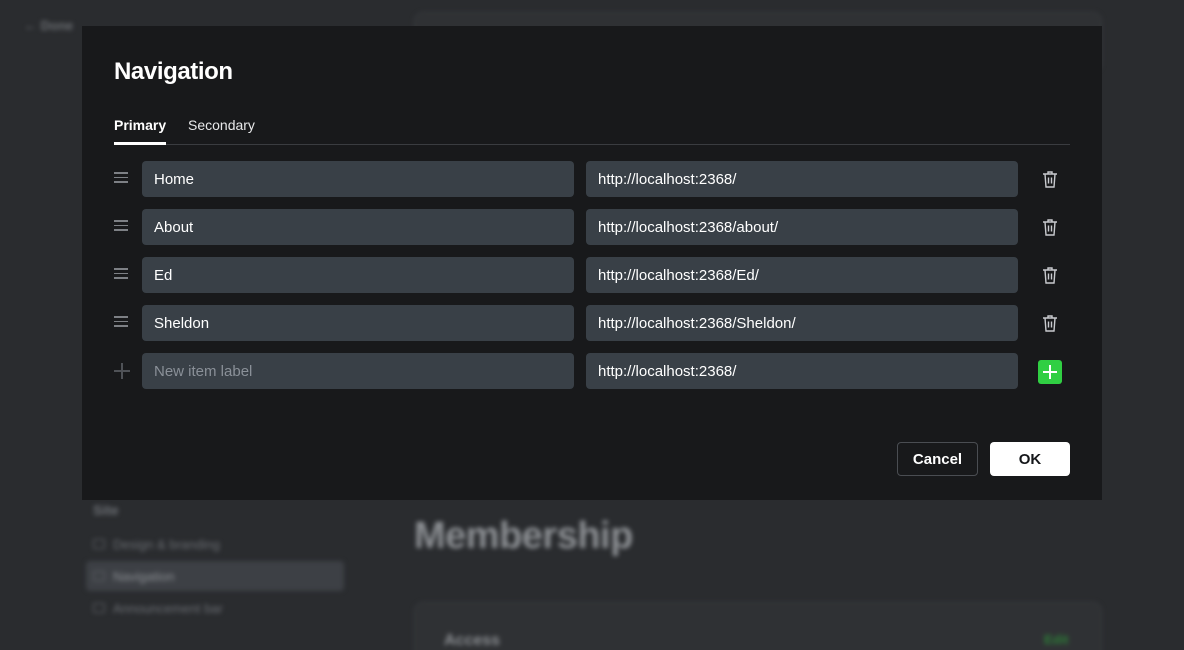 This screenshot has width=1184, height=650. I want to click on ok-button: OK, so click(1030, 459).